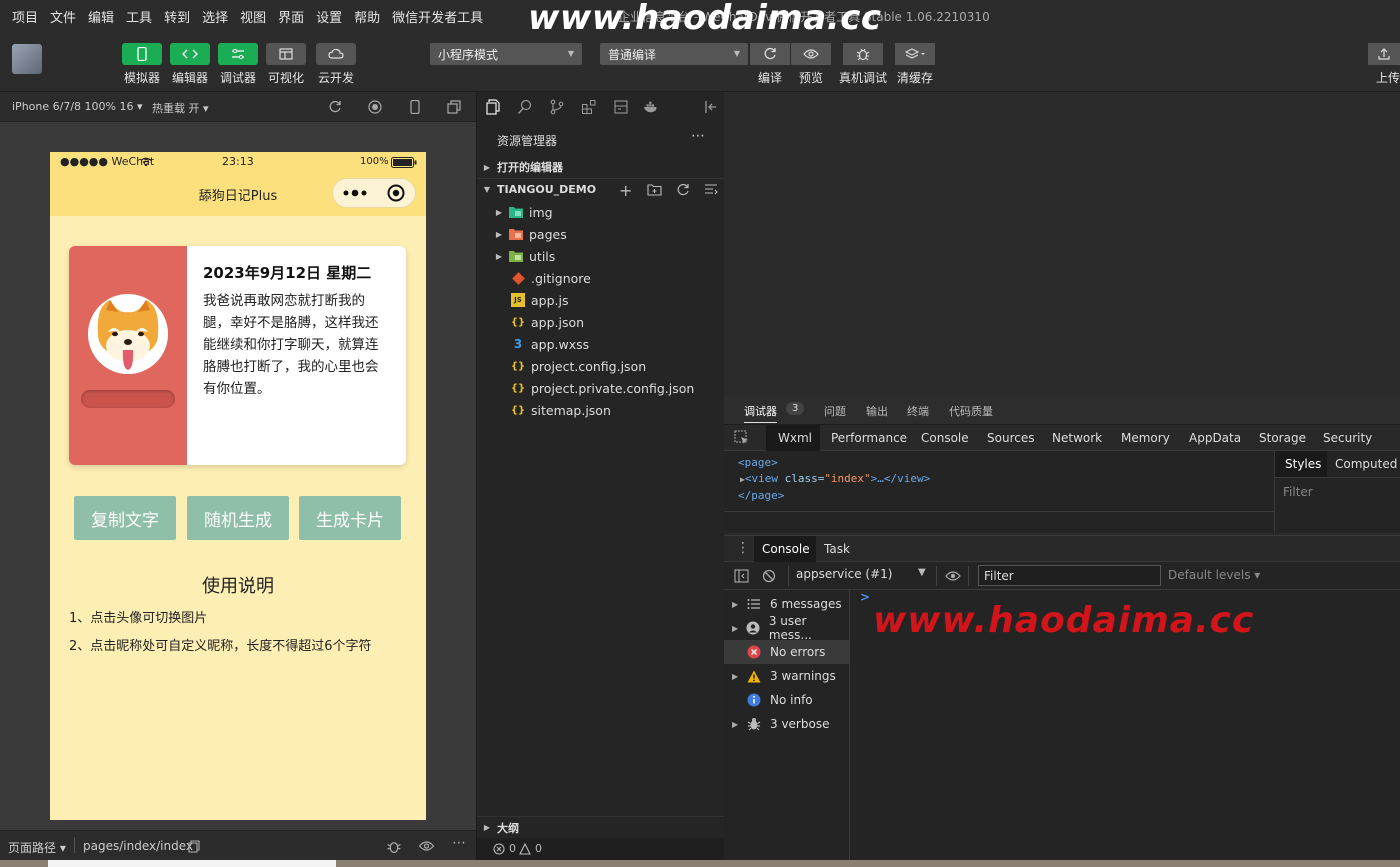  I want to click on tab-performance: Performance, so click(869, 438).